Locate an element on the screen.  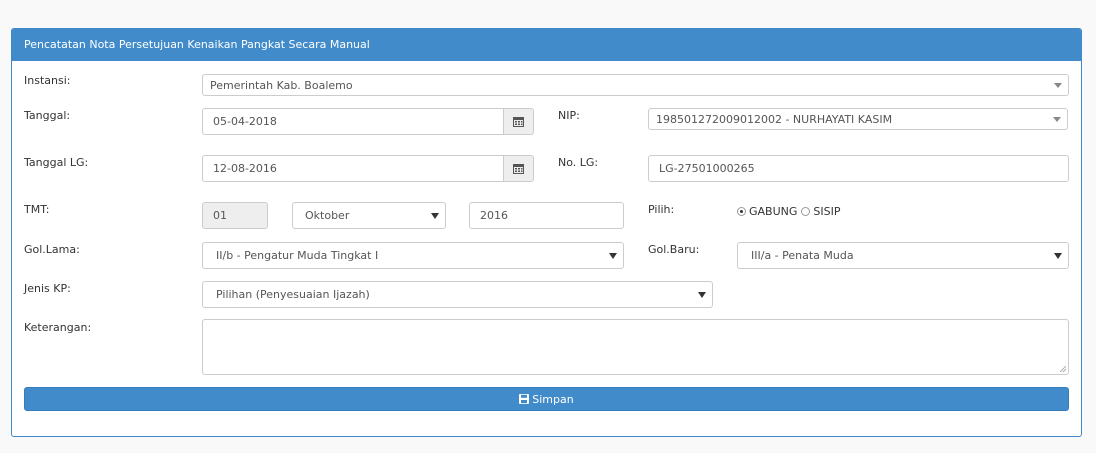
gol-lama-value: II/b - Pengatur Muda Tingkat I is located at coordinates (297, 255).